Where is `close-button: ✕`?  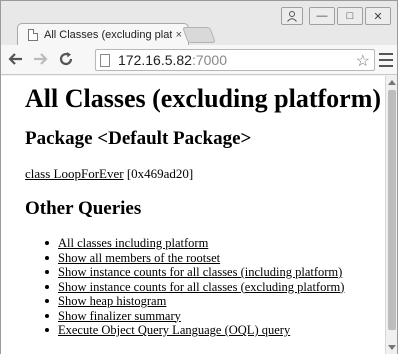
close-button: ✕ is located at coordinates (378, 16).